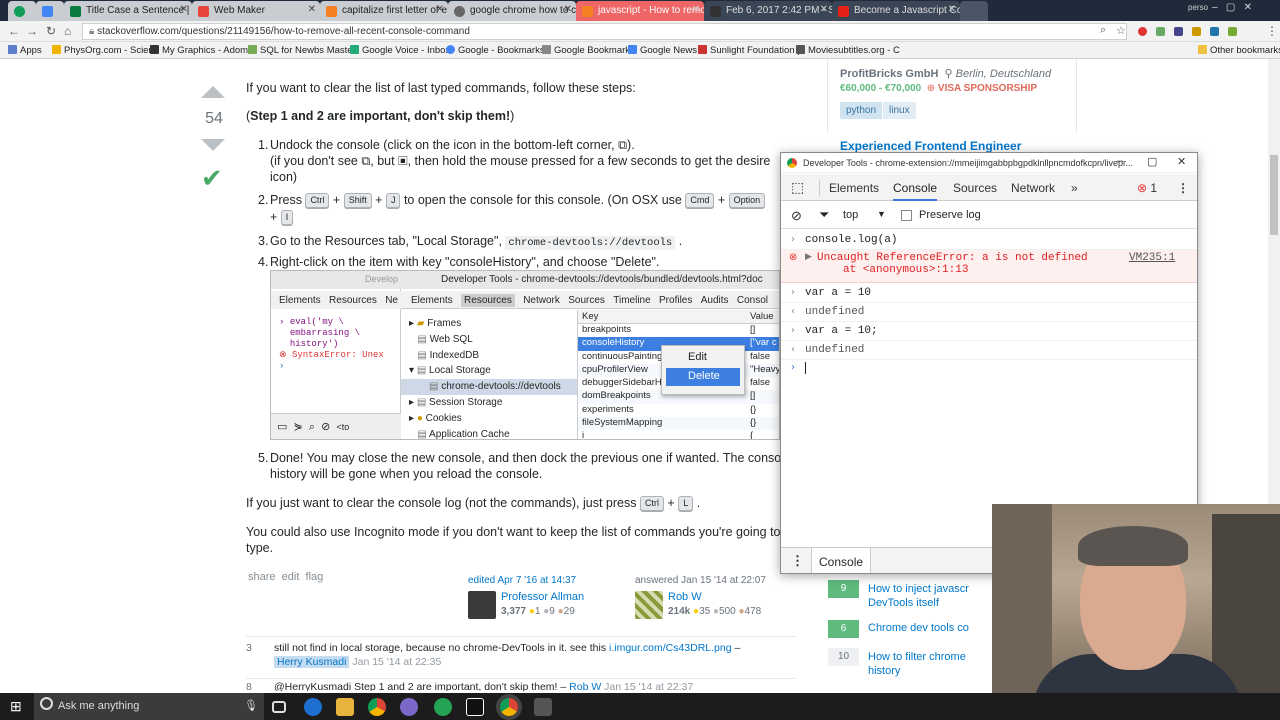  What do you see at coordinates (974, 11) in the screenshot?
I see `new-tab-button` at bounding box center [974, 11].